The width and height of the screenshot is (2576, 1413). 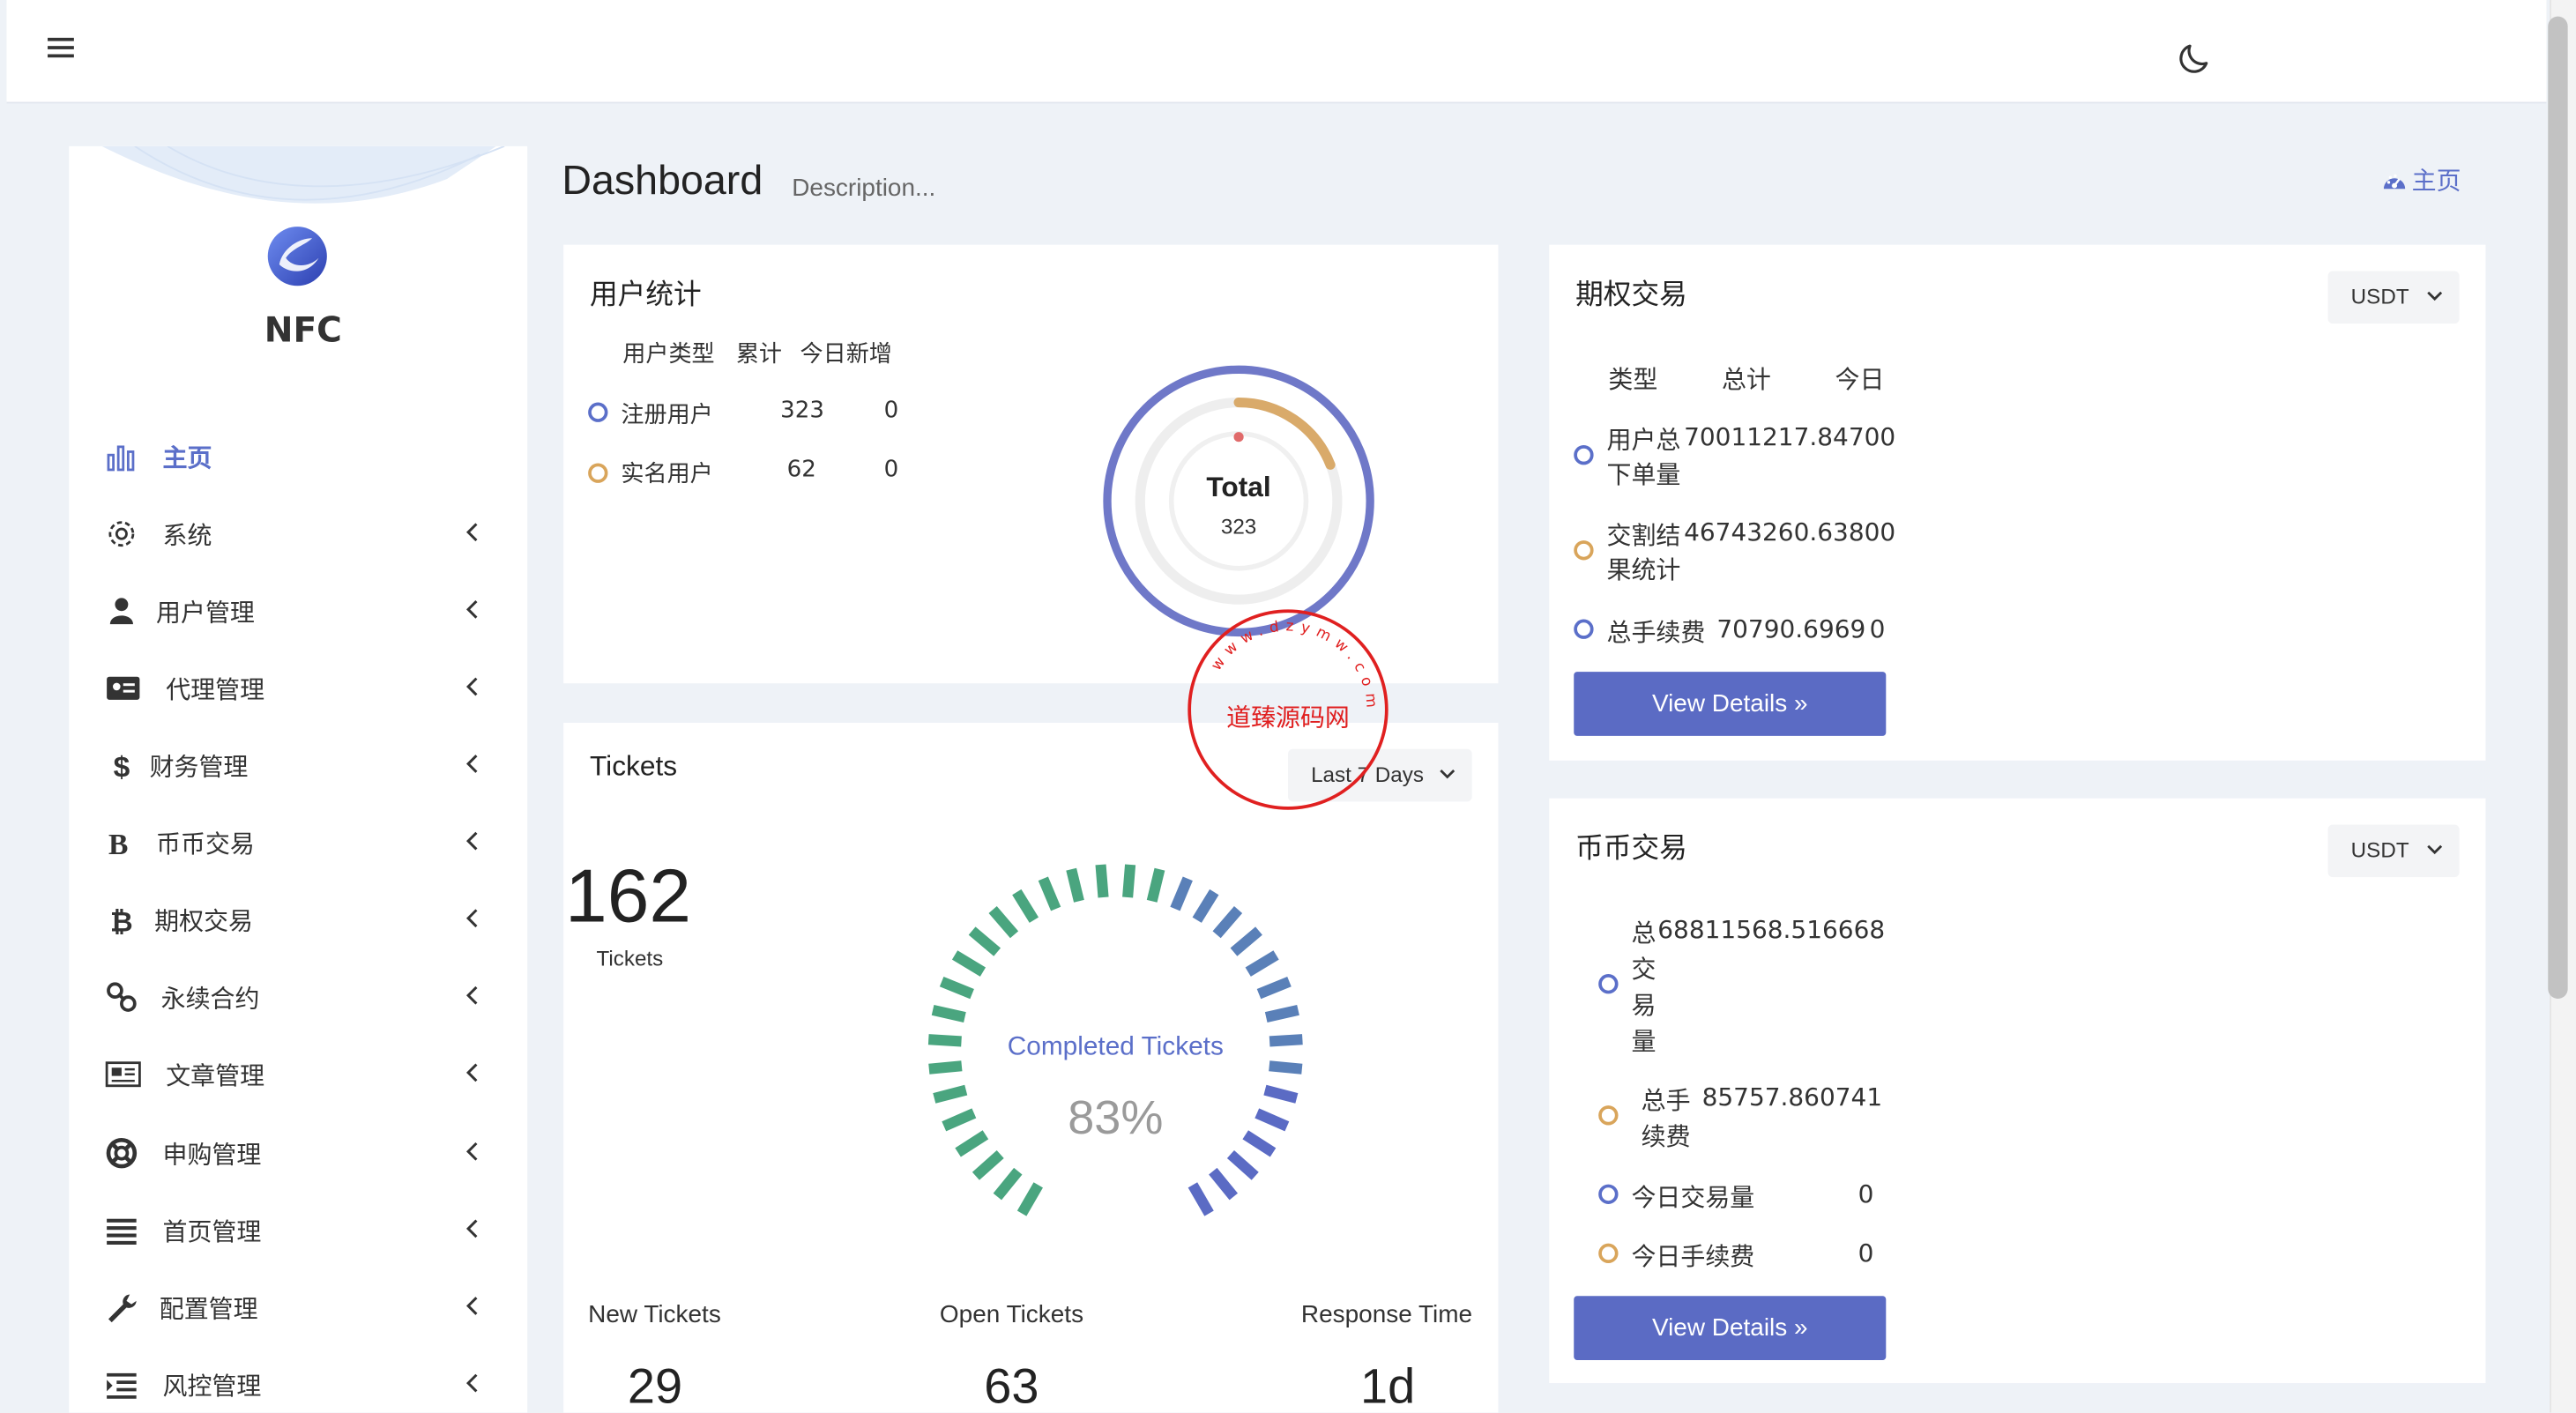 What do you see at coordinates (891, 470) in the screenshot?
I see `row-today: 0` at bounding box center [891, 470].